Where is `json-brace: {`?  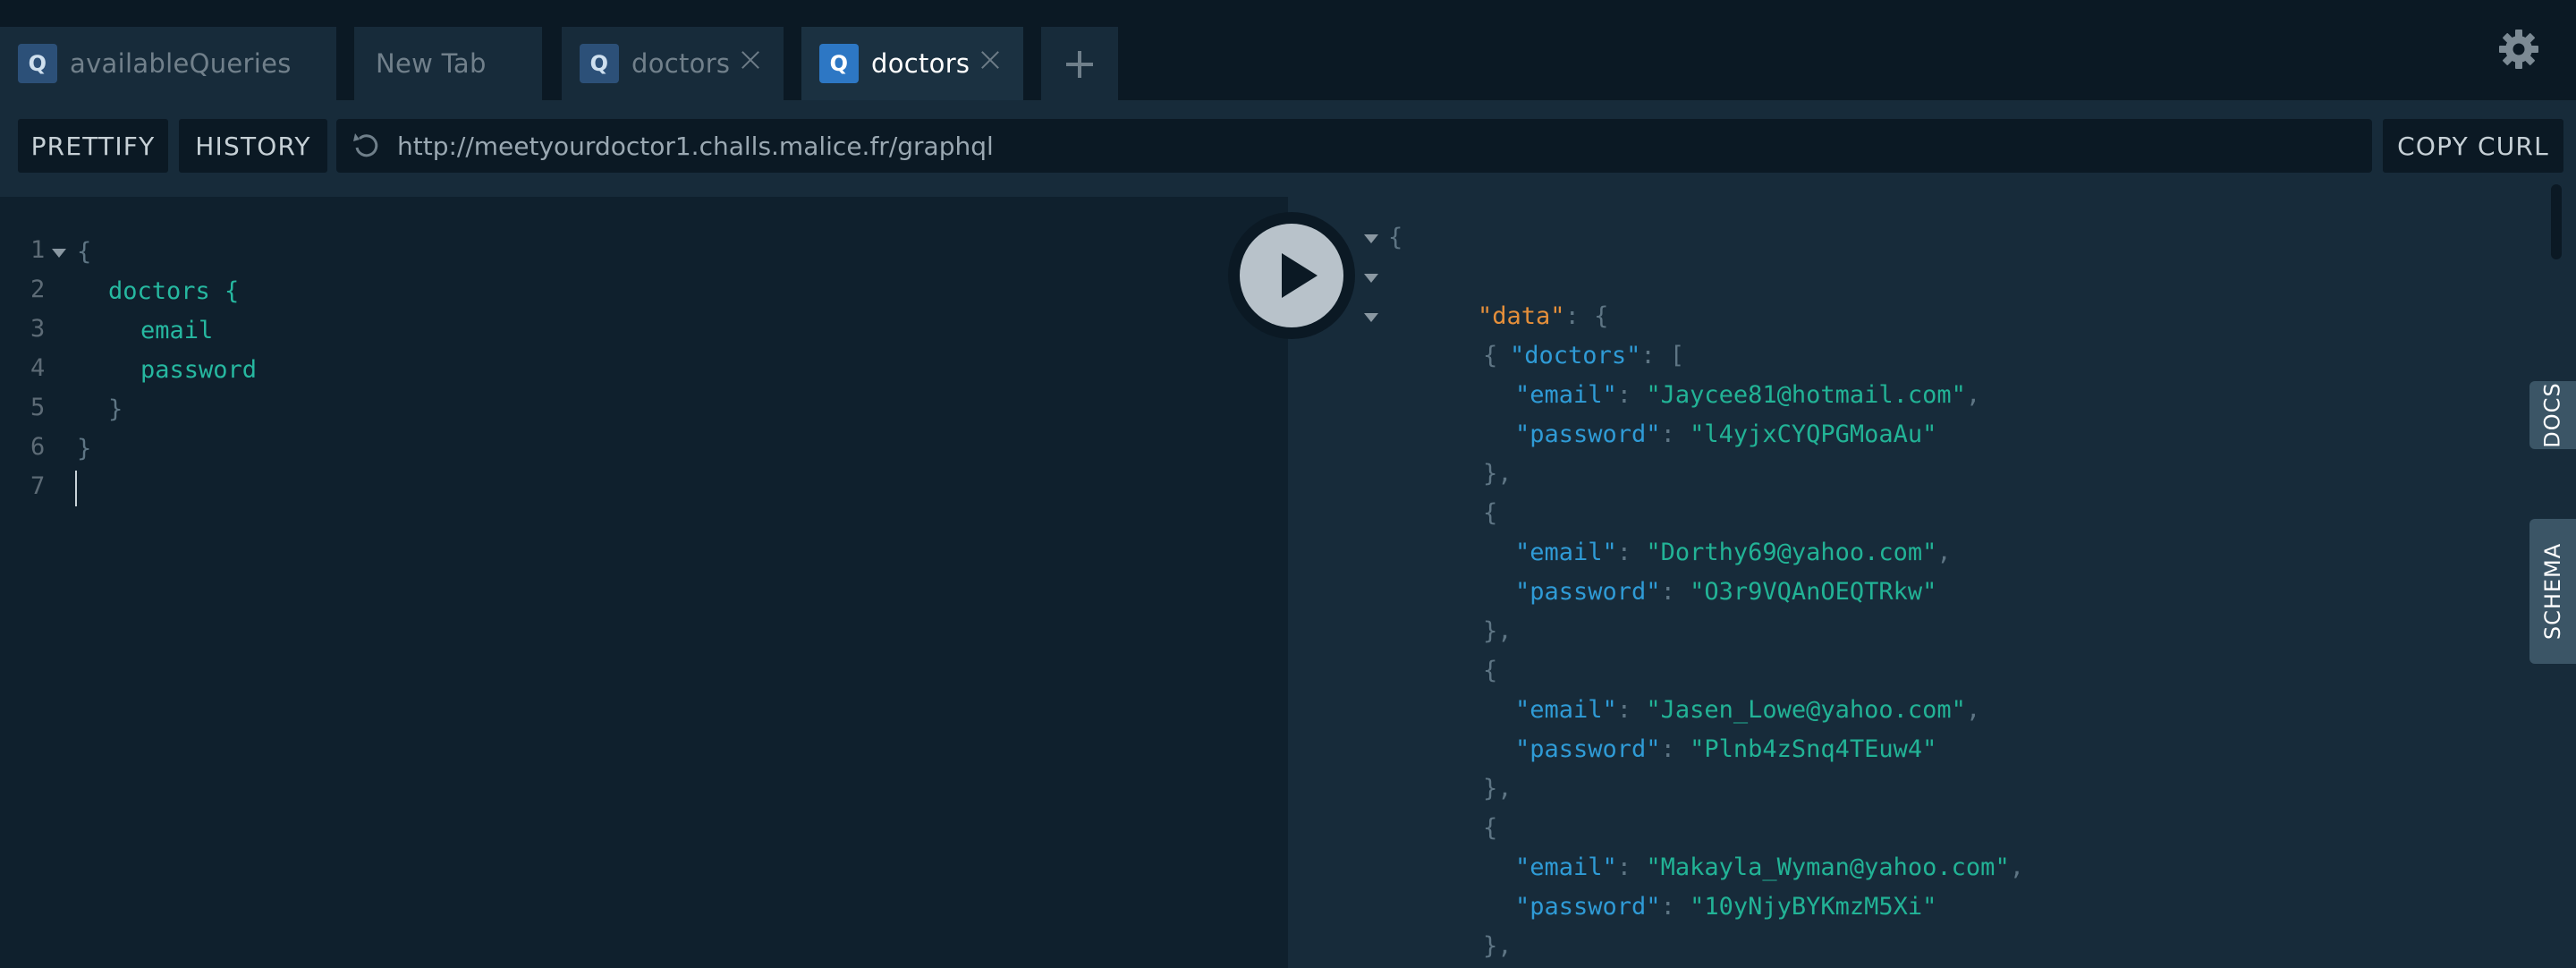
json-brace: { is located at coordinates (1395, 237).